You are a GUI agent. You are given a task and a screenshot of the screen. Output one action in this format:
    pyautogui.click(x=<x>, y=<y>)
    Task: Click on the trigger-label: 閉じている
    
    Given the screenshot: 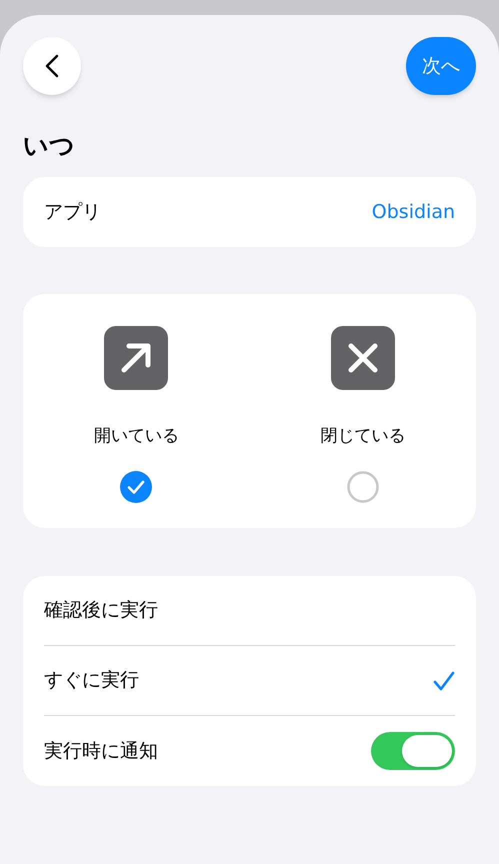 What is the action you would take?
    pyautogui.click(x=363, y=436)
    